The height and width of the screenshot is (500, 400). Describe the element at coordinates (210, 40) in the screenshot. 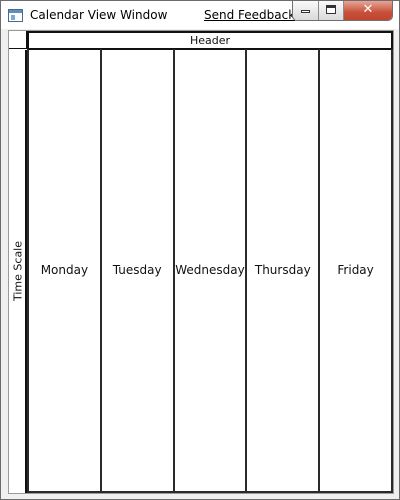

I see `calendar-header: Header` at that location.